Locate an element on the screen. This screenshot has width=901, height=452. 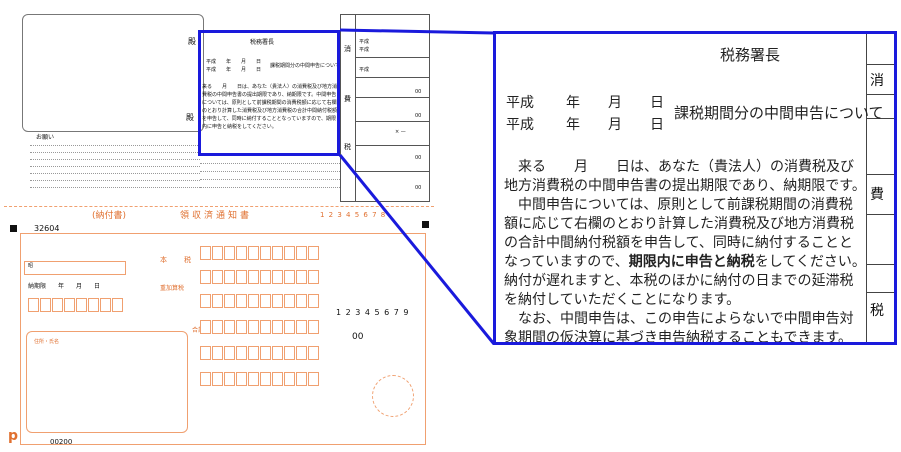
zoom-side-char-3: 税 is located at coordinates (877, 311).